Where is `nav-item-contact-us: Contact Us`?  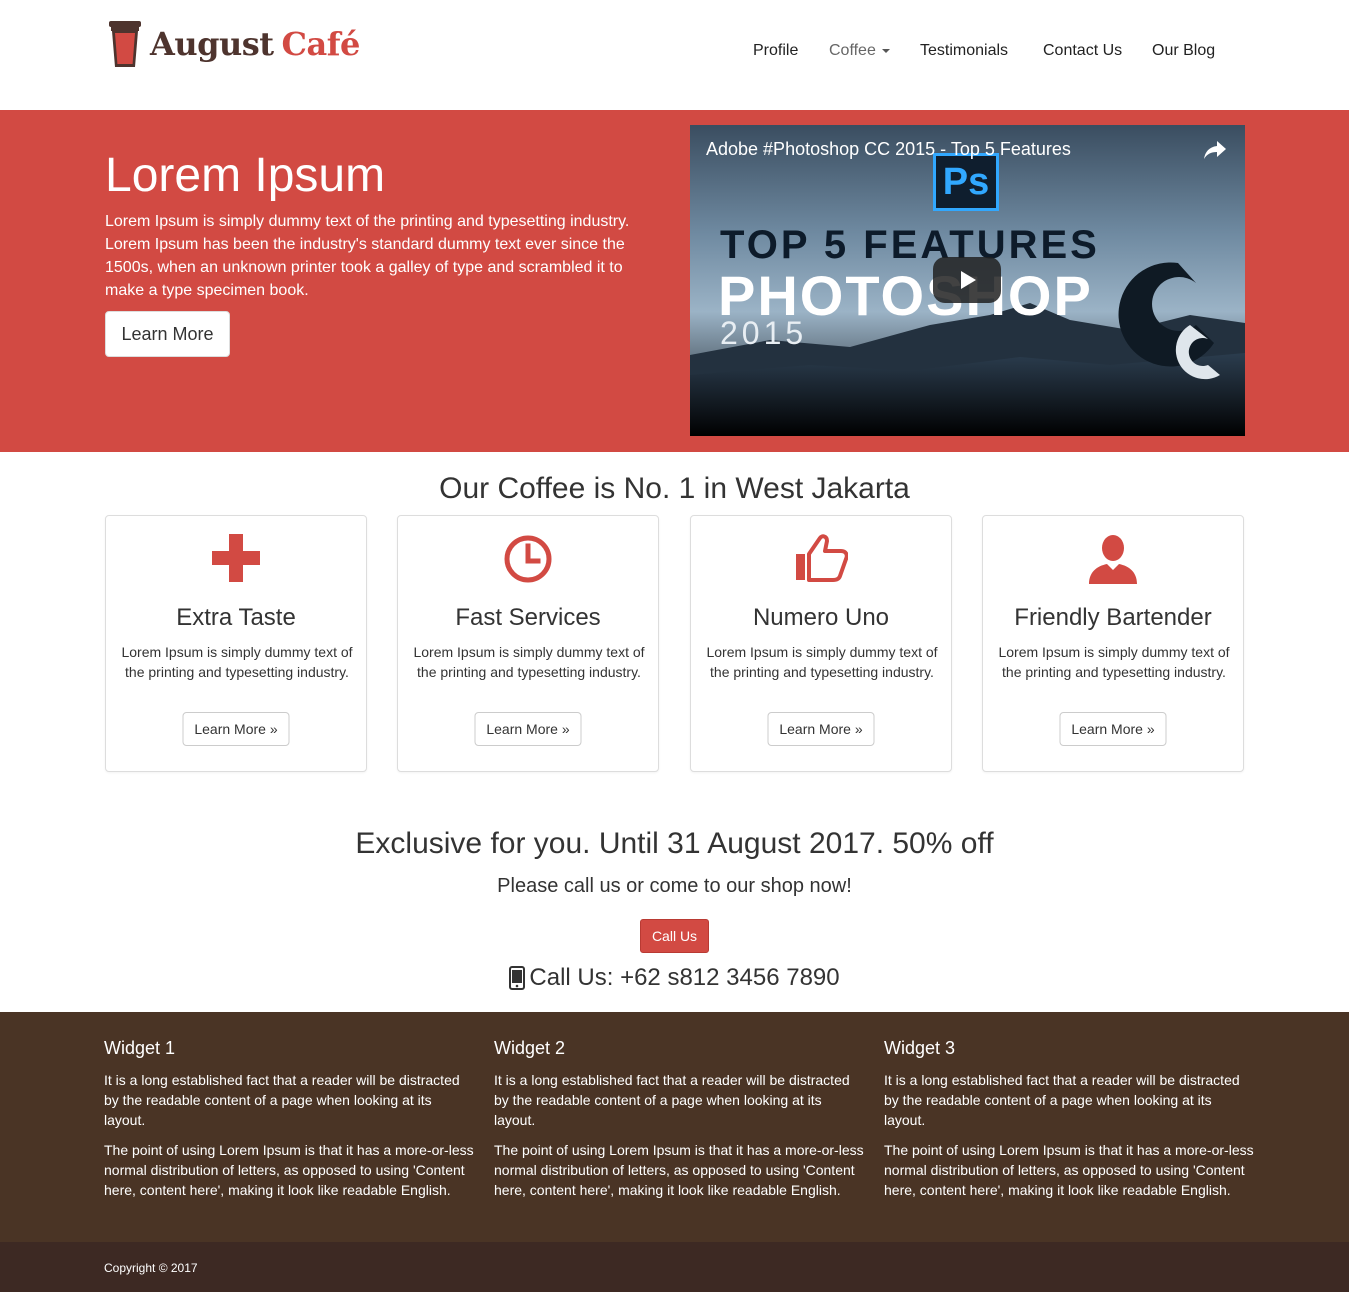
nav-item-contact-us: Contact Us is located at coordinates (1082, 51).